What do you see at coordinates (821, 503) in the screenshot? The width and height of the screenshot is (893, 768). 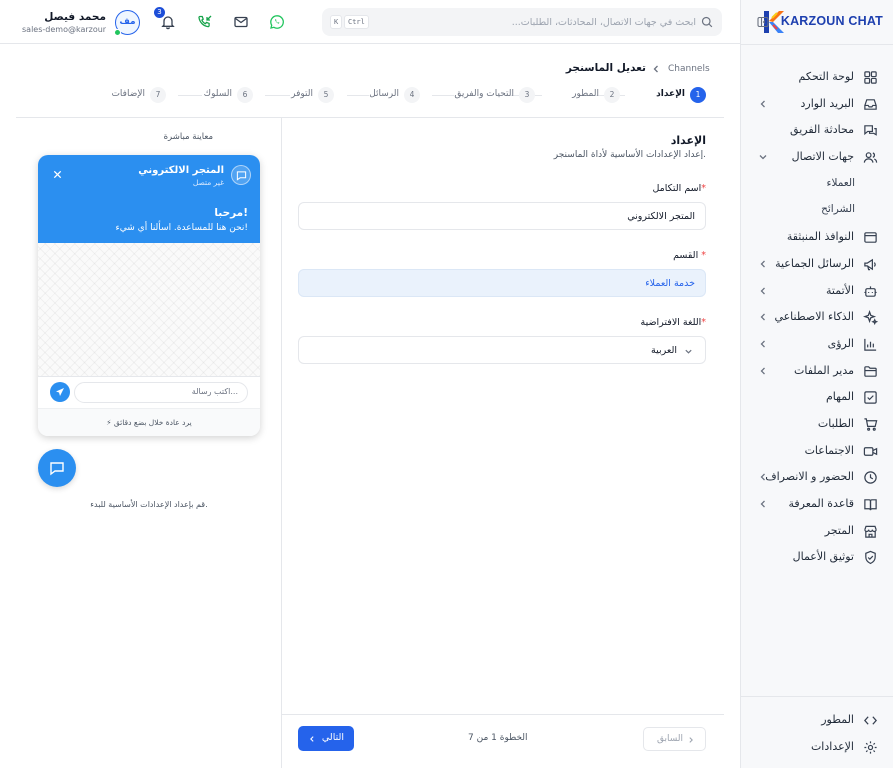 I see `sidebar-item-label: قاعدة المعرفة` at bounding box center [821, 503].